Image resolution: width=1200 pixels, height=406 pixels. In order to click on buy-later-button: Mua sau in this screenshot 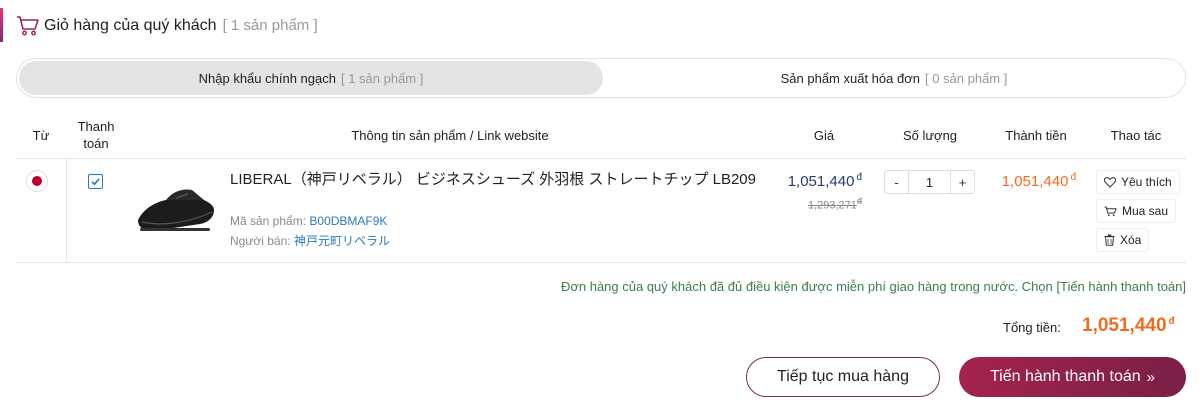, I will do `click(1136, 211)`.